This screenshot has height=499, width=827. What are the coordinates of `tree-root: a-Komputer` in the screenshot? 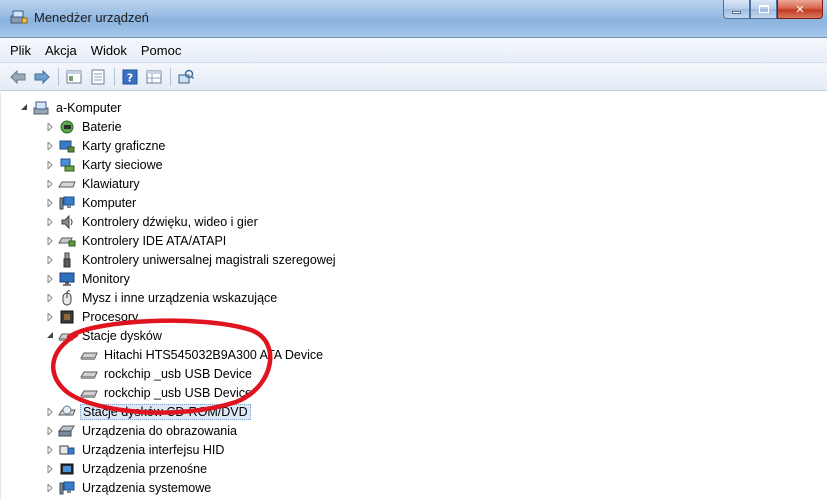 It's located at (71, 107).